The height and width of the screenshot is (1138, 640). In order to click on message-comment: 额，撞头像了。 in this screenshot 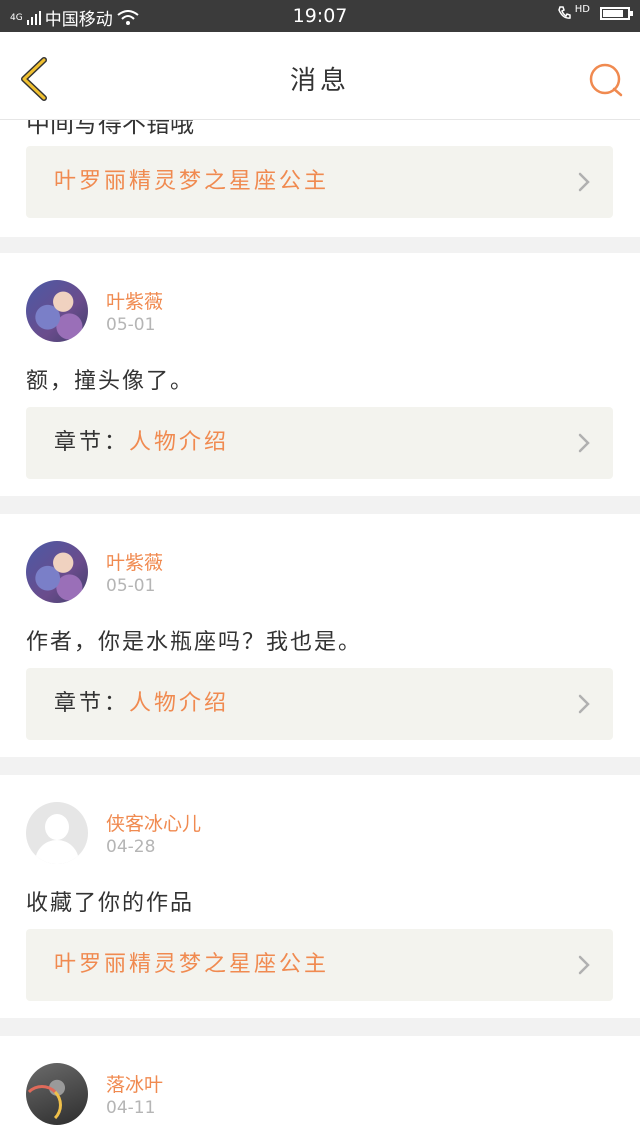, I will do `click(110, 381)`.